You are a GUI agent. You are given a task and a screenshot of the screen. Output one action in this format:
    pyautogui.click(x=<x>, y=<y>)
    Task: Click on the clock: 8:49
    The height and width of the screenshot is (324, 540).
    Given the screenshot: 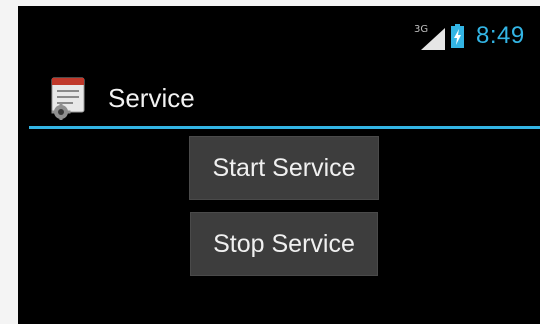 What is the action you would take?
    pyautogui.click(x=500, y=35)
    